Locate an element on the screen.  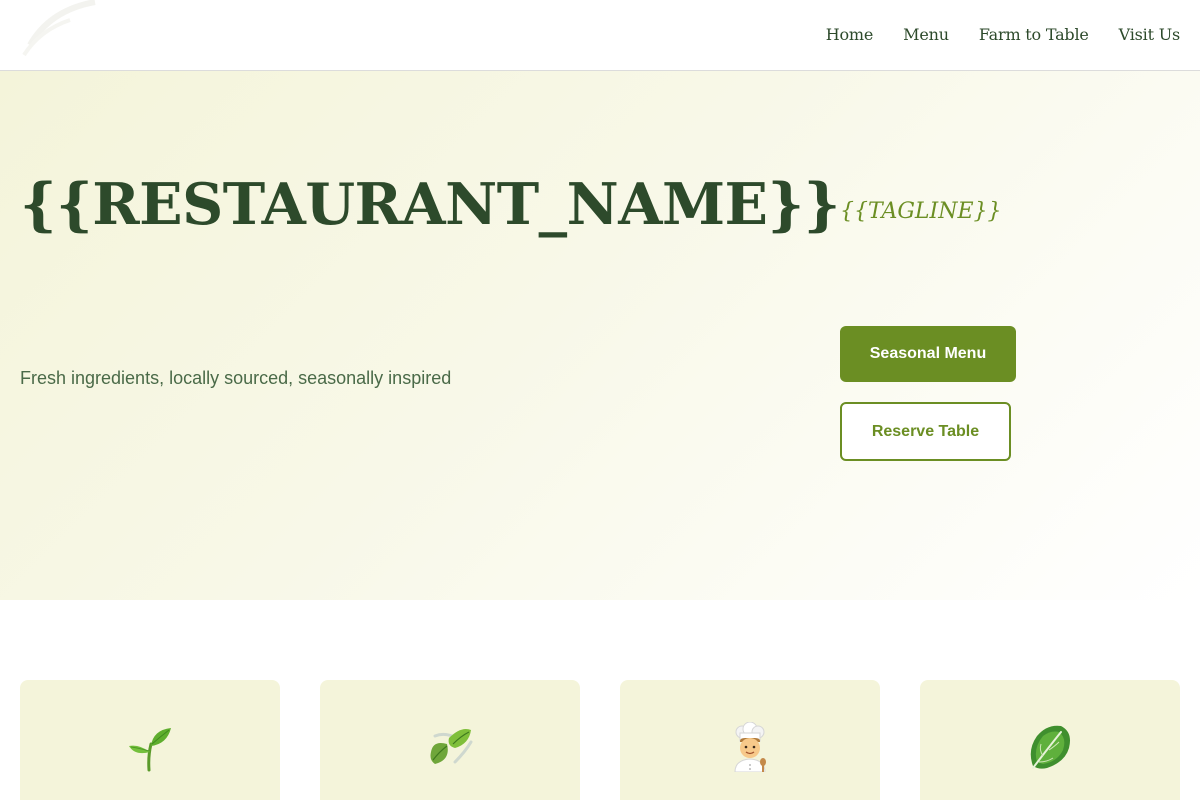
seedling-icon is located at coordinates (150, 750).